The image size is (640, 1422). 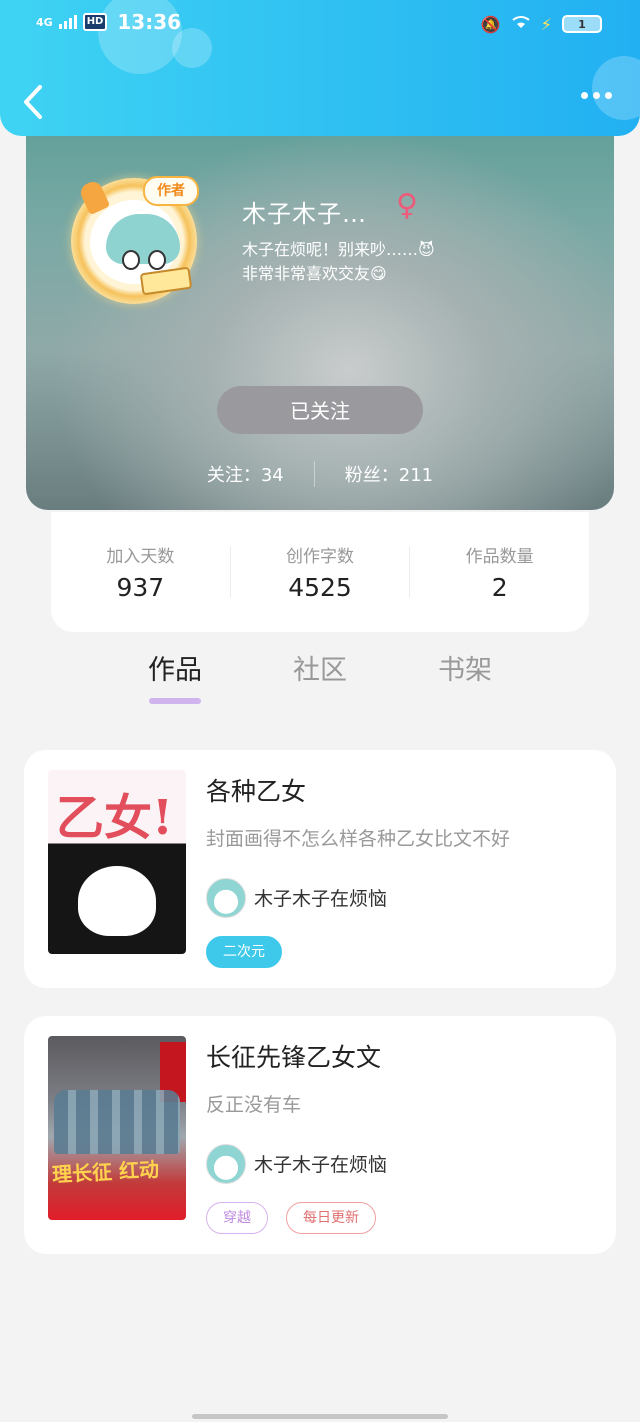 I want to click on avatar: 作者, so click(x=135, y=240).